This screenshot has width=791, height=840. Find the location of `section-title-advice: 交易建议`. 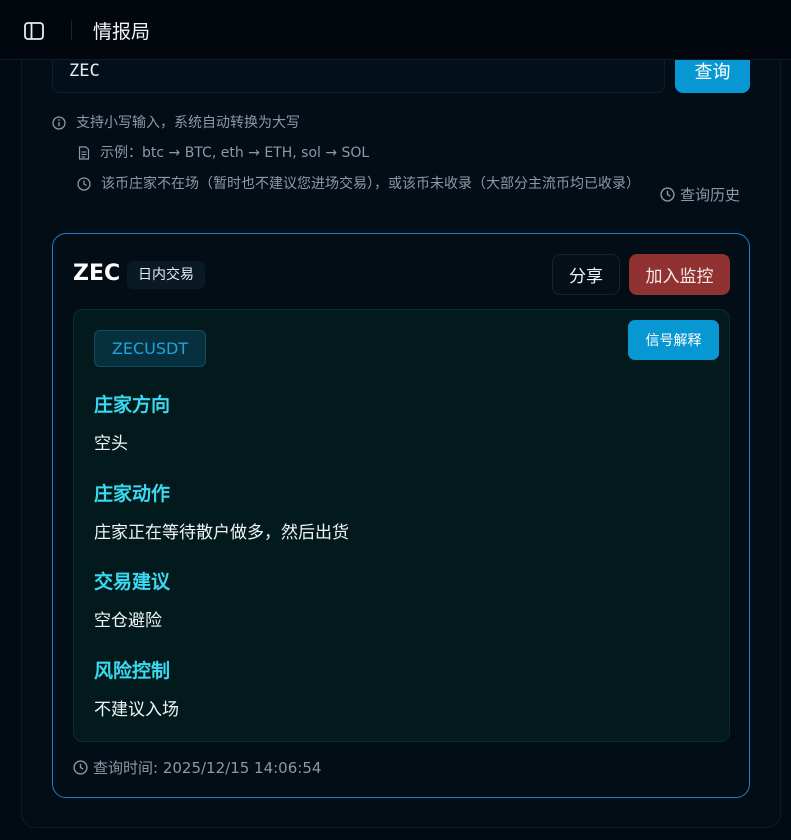

section-title-advice: 交易建议 is located at coordinates (132, 582).